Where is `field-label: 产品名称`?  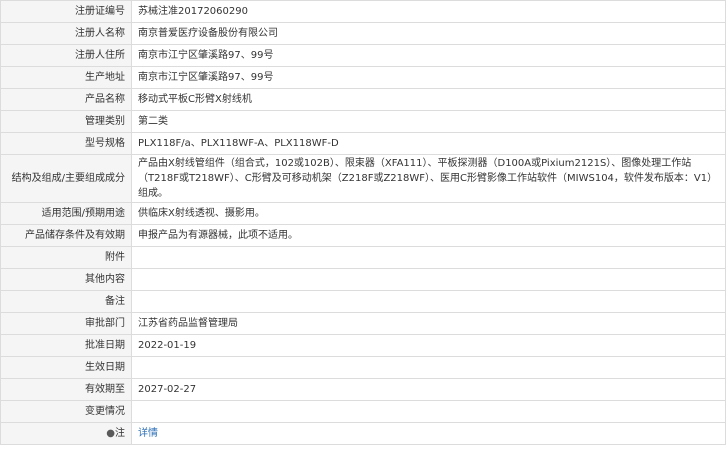 field-label: 产品名称 is located at coordinates (66, 99).